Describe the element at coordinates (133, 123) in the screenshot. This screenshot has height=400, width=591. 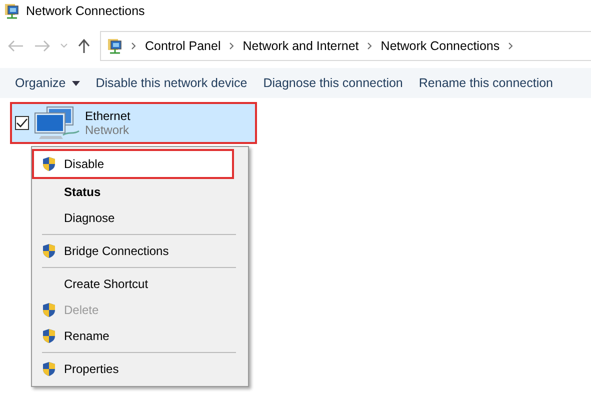
I see `connection-item: Ethernet Network` at that location.